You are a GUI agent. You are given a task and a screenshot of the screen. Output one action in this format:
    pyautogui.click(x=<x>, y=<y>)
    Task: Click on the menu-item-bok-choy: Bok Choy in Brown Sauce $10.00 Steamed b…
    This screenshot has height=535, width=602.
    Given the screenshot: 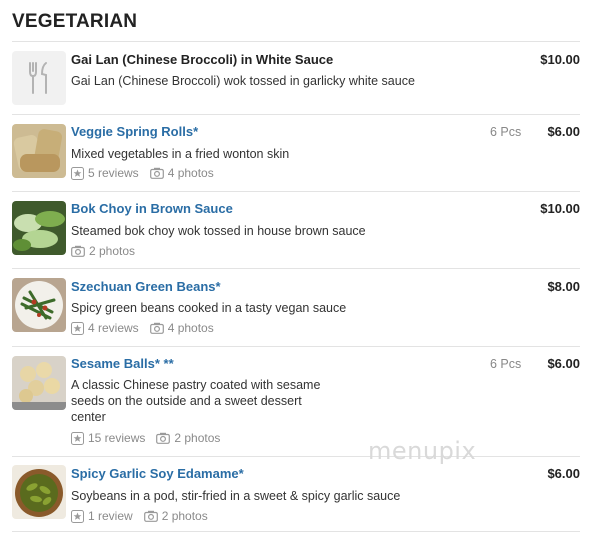 What is the action you would take?
    pyautogui.click(x=296, y=231)
    